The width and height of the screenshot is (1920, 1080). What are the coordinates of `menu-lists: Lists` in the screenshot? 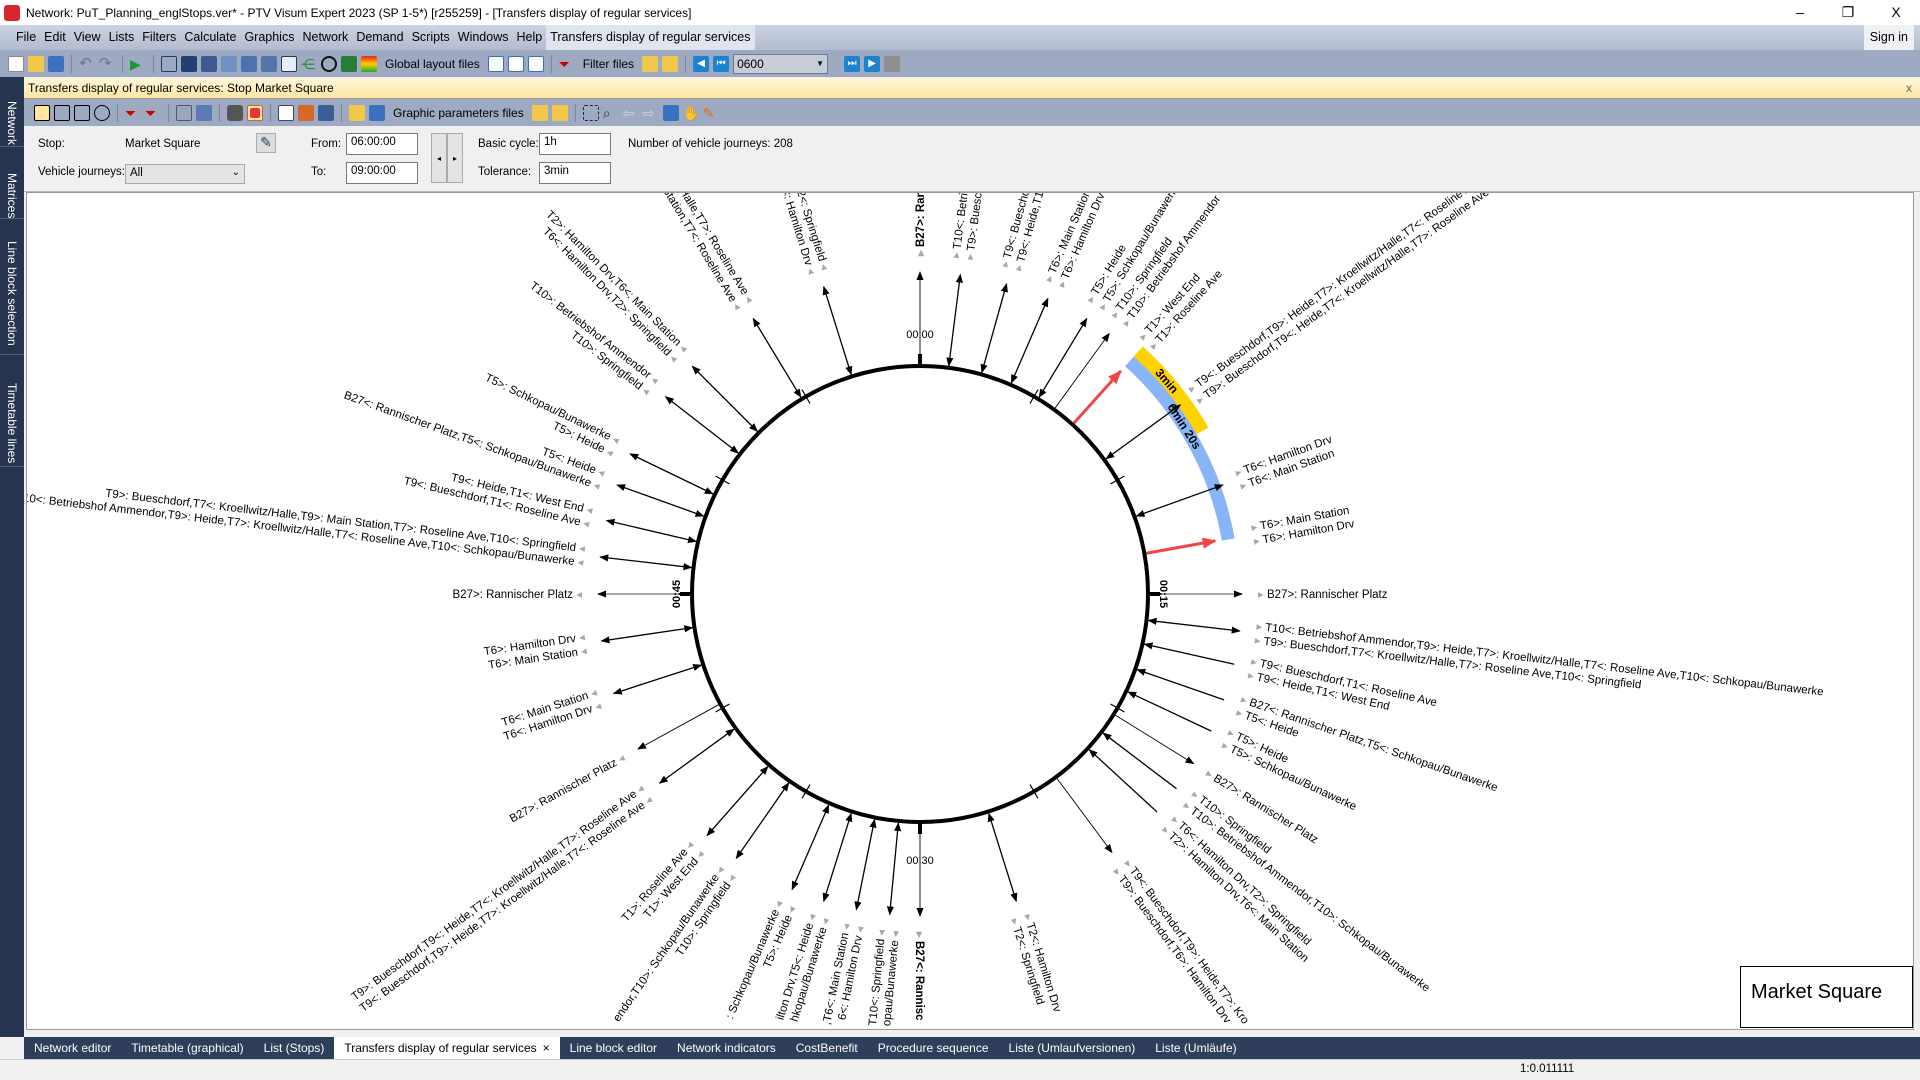 It's located at (122, 37).